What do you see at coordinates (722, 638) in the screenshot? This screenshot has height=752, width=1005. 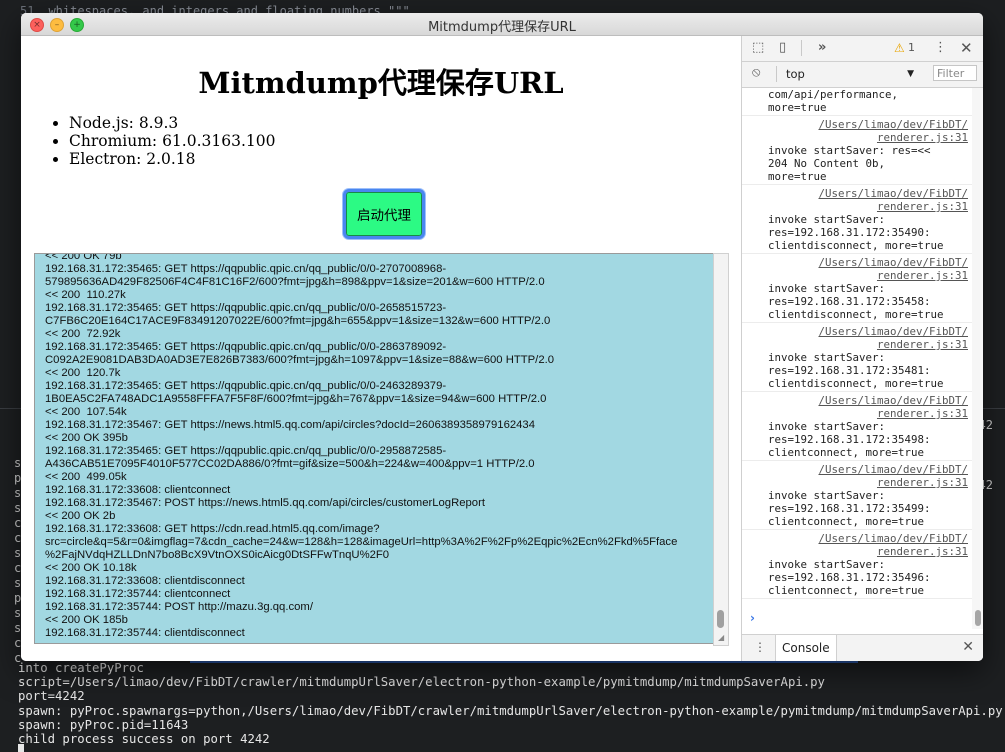 I see `resize-grip-icon: ◢` at bounding box center [722, 638].